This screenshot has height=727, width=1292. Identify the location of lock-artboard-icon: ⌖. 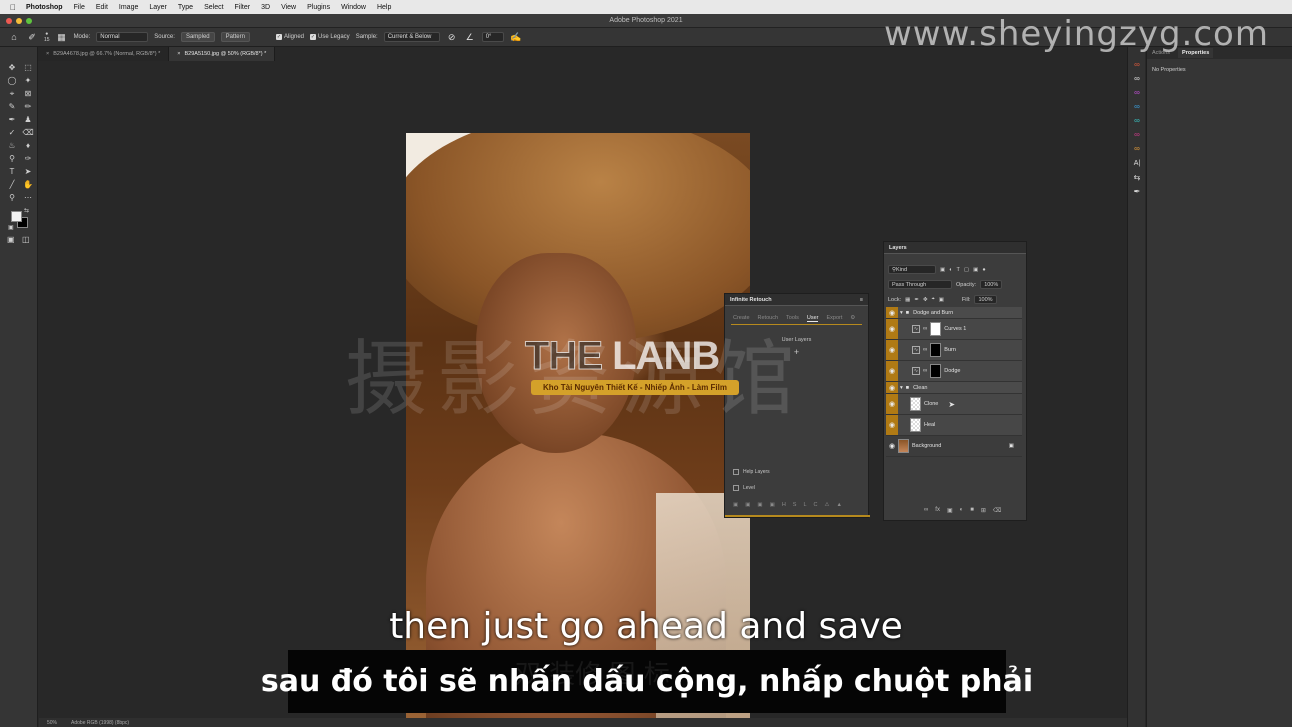
(933, 299).